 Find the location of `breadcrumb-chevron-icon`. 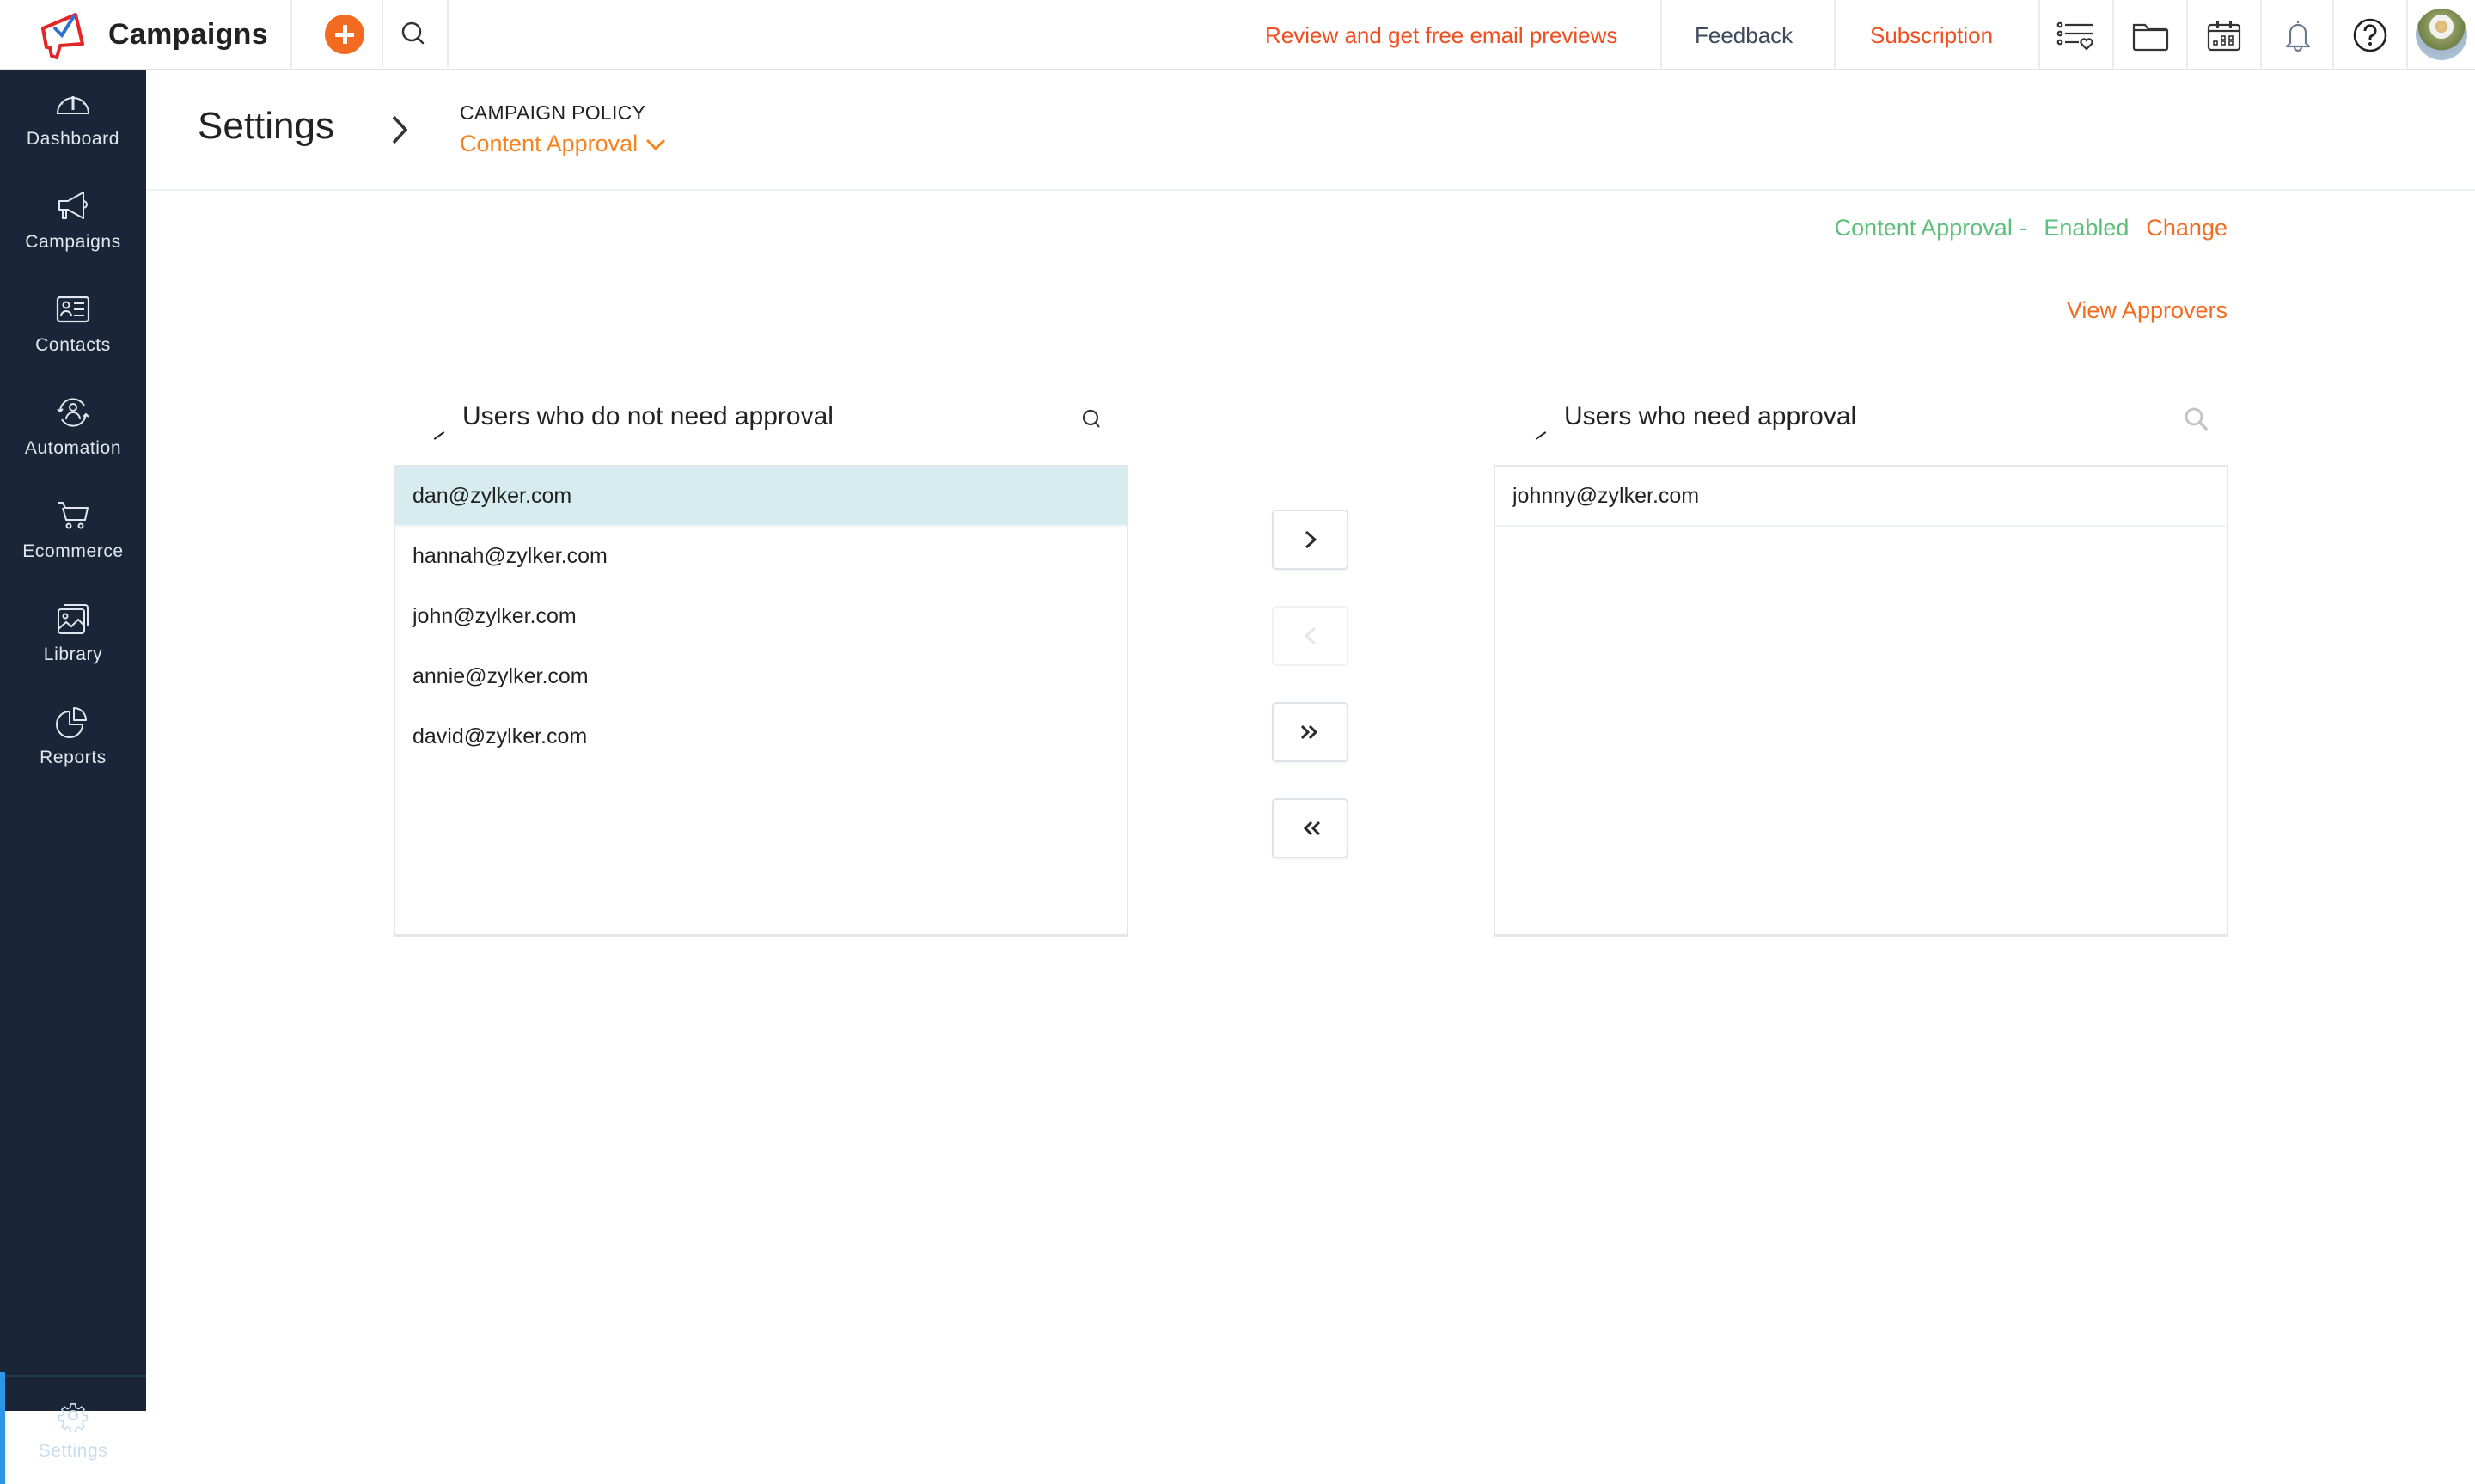

breadcrumb-chevron-icon is located at coordinates (400, 129).